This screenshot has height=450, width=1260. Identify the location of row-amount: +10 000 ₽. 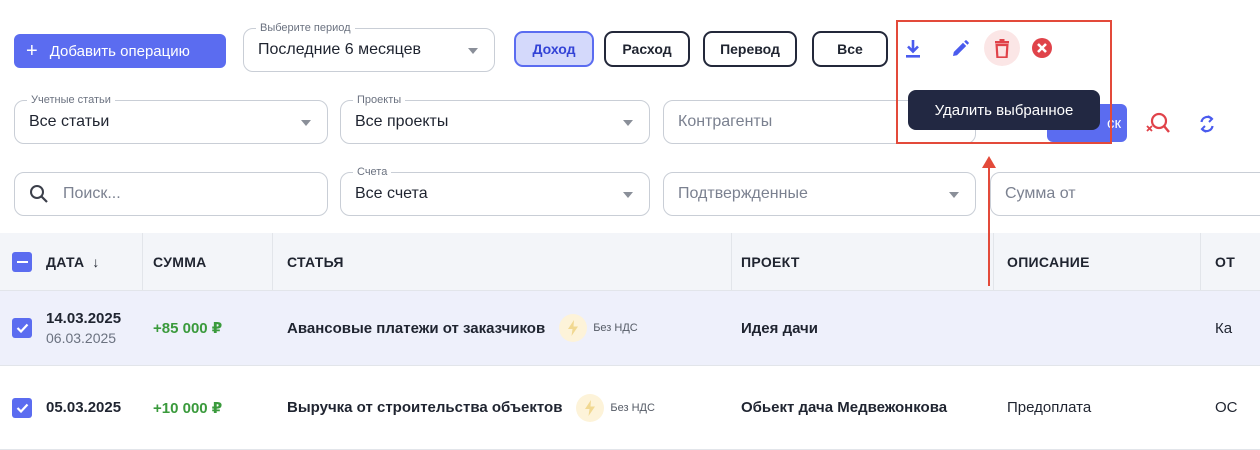
(188, 408).